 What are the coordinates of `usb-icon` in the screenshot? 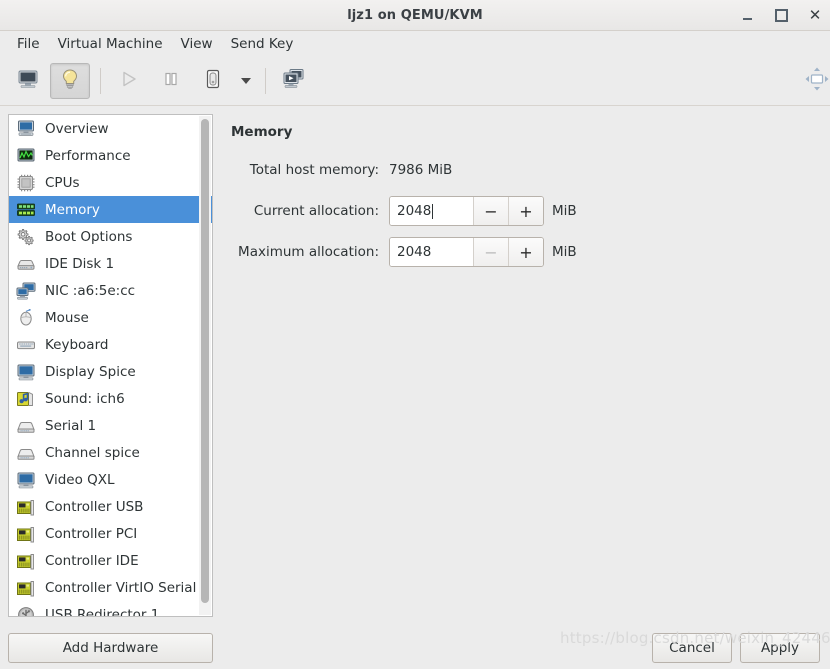 It's located at (26, 610).